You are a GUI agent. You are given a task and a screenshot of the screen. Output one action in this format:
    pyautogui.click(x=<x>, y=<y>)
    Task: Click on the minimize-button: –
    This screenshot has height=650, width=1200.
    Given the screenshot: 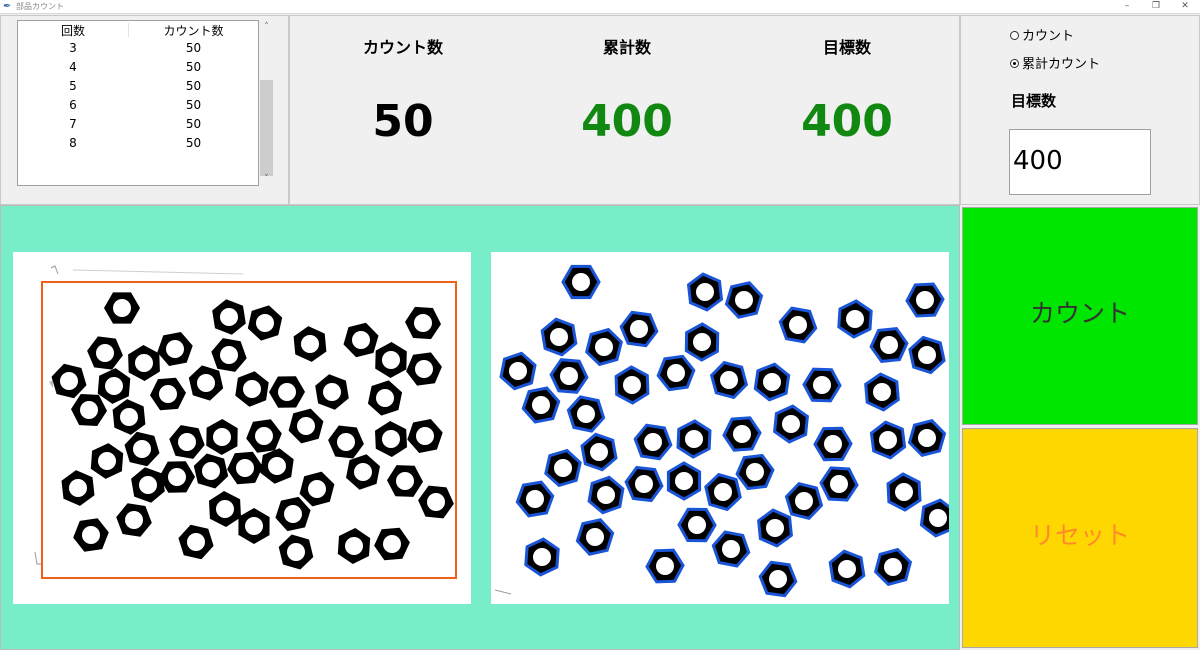 What is the action you would take?
    pyautogui.click(x=1127, y=6)
    